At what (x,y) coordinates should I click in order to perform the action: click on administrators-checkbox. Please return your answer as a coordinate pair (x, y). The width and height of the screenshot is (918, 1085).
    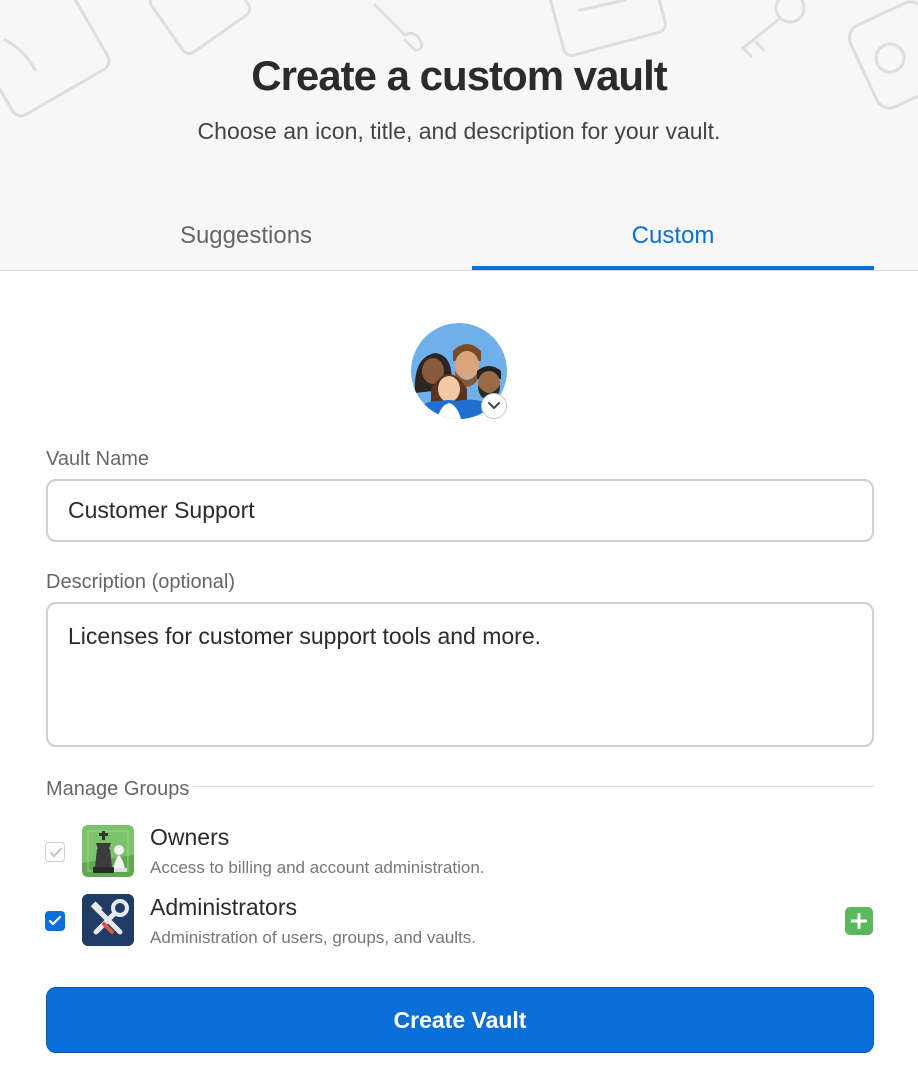
    Looking at the image, I should click on (55, 921).